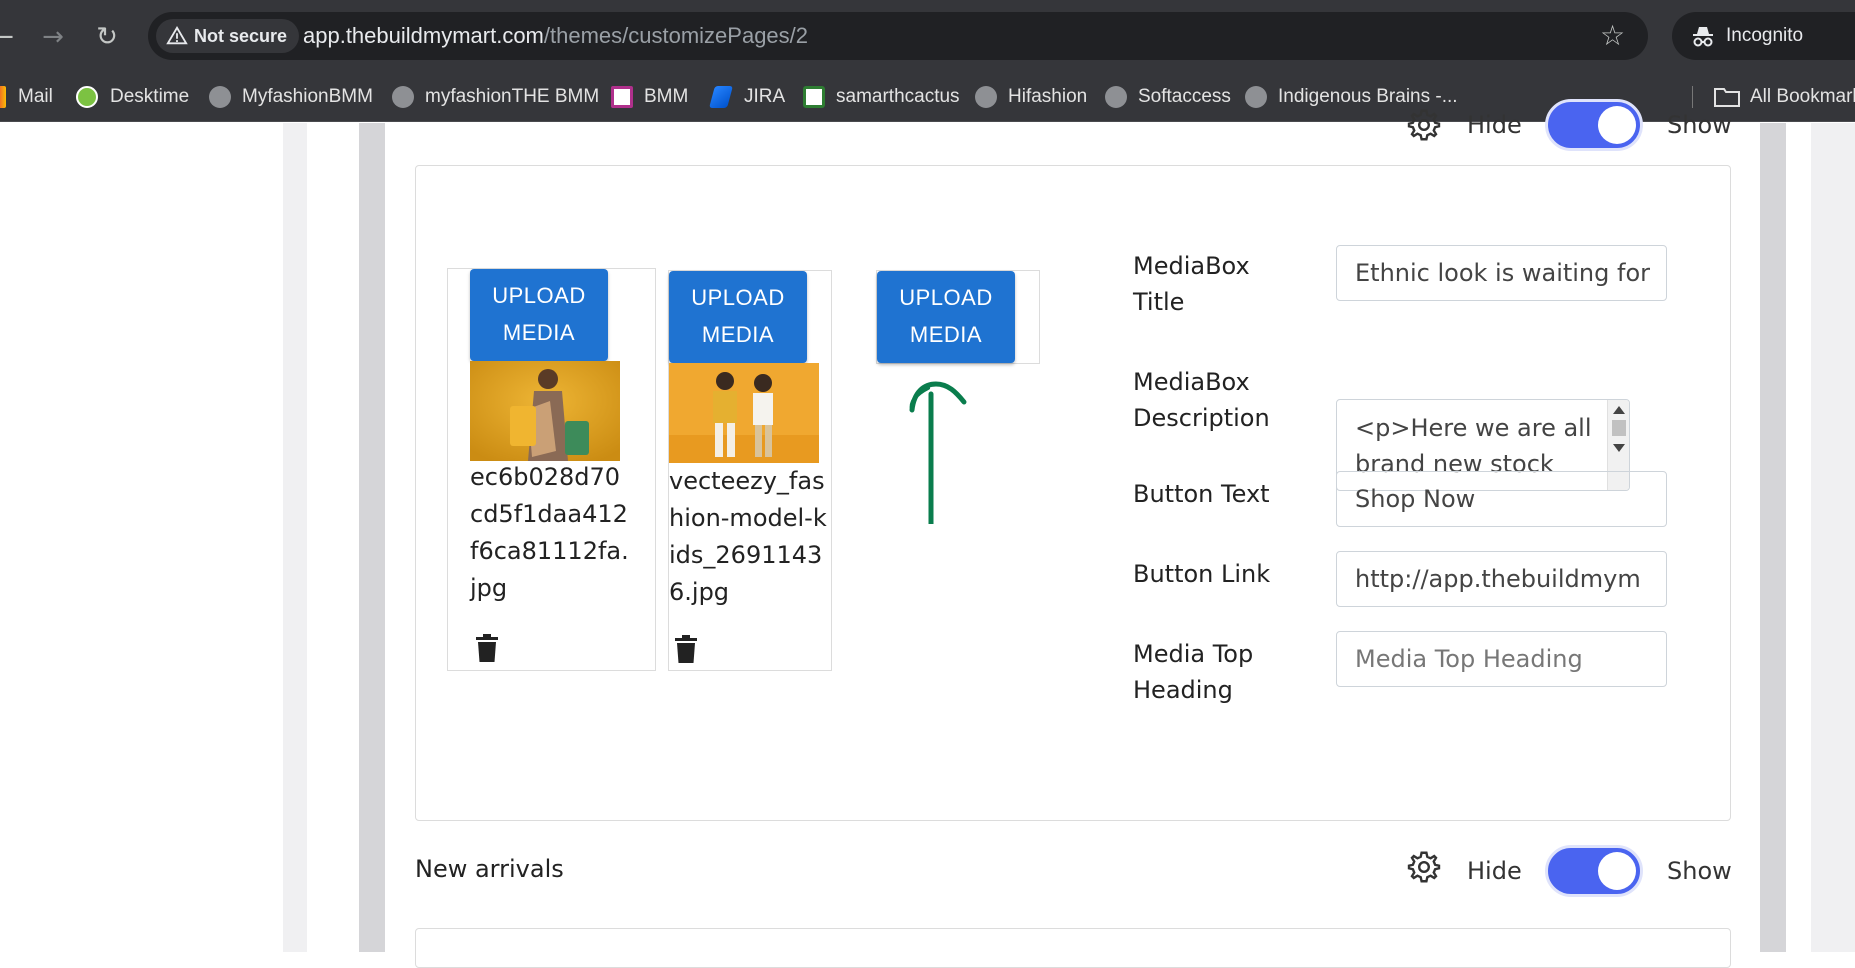 The width and height of the screenshot is (1855, 968). What do you see at coordinates (53, 37) in the screenshot?
I see `forward-icon: →` at bounding box center [53, 37].